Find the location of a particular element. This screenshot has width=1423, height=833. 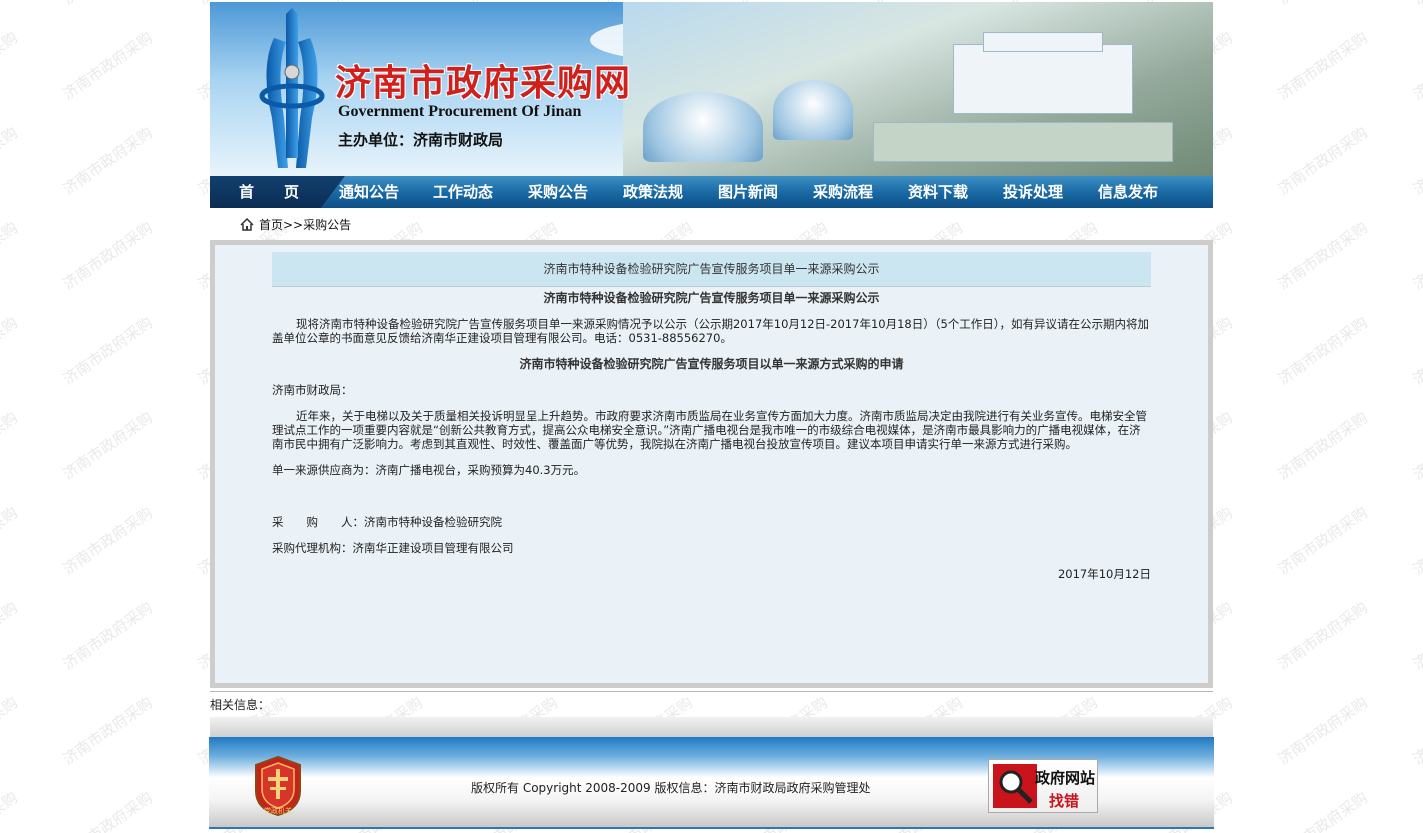

breadcrumb: 首页>>采购公告 is located at coordinates (711, 224).